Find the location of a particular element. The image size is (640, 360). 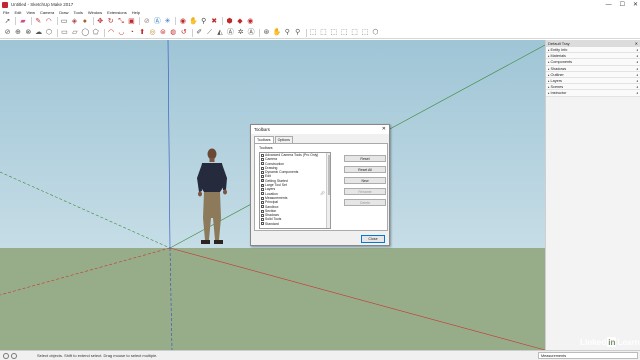

reset-all-button: Reset All is located at coordinates (365, 169).